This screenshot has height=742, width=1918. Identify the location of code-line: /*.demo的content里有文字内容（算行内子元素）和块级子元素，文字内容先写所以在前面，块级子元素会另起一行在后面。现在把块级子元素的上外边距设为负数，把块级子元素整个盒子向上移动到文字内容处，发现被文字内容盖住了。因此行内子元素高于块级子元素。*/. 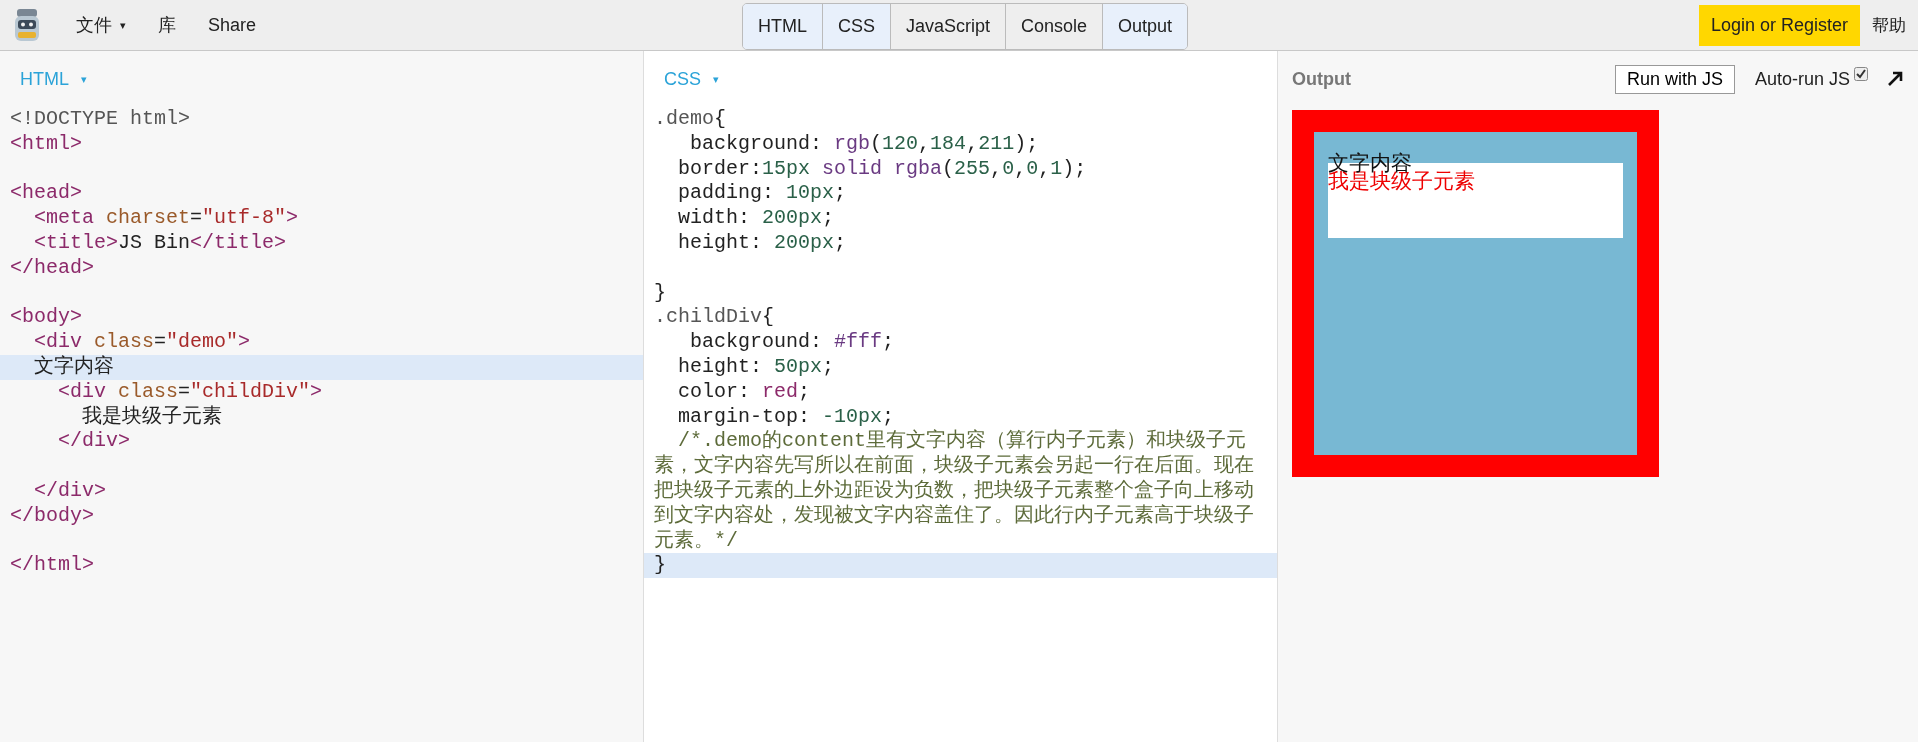
(954, 491).